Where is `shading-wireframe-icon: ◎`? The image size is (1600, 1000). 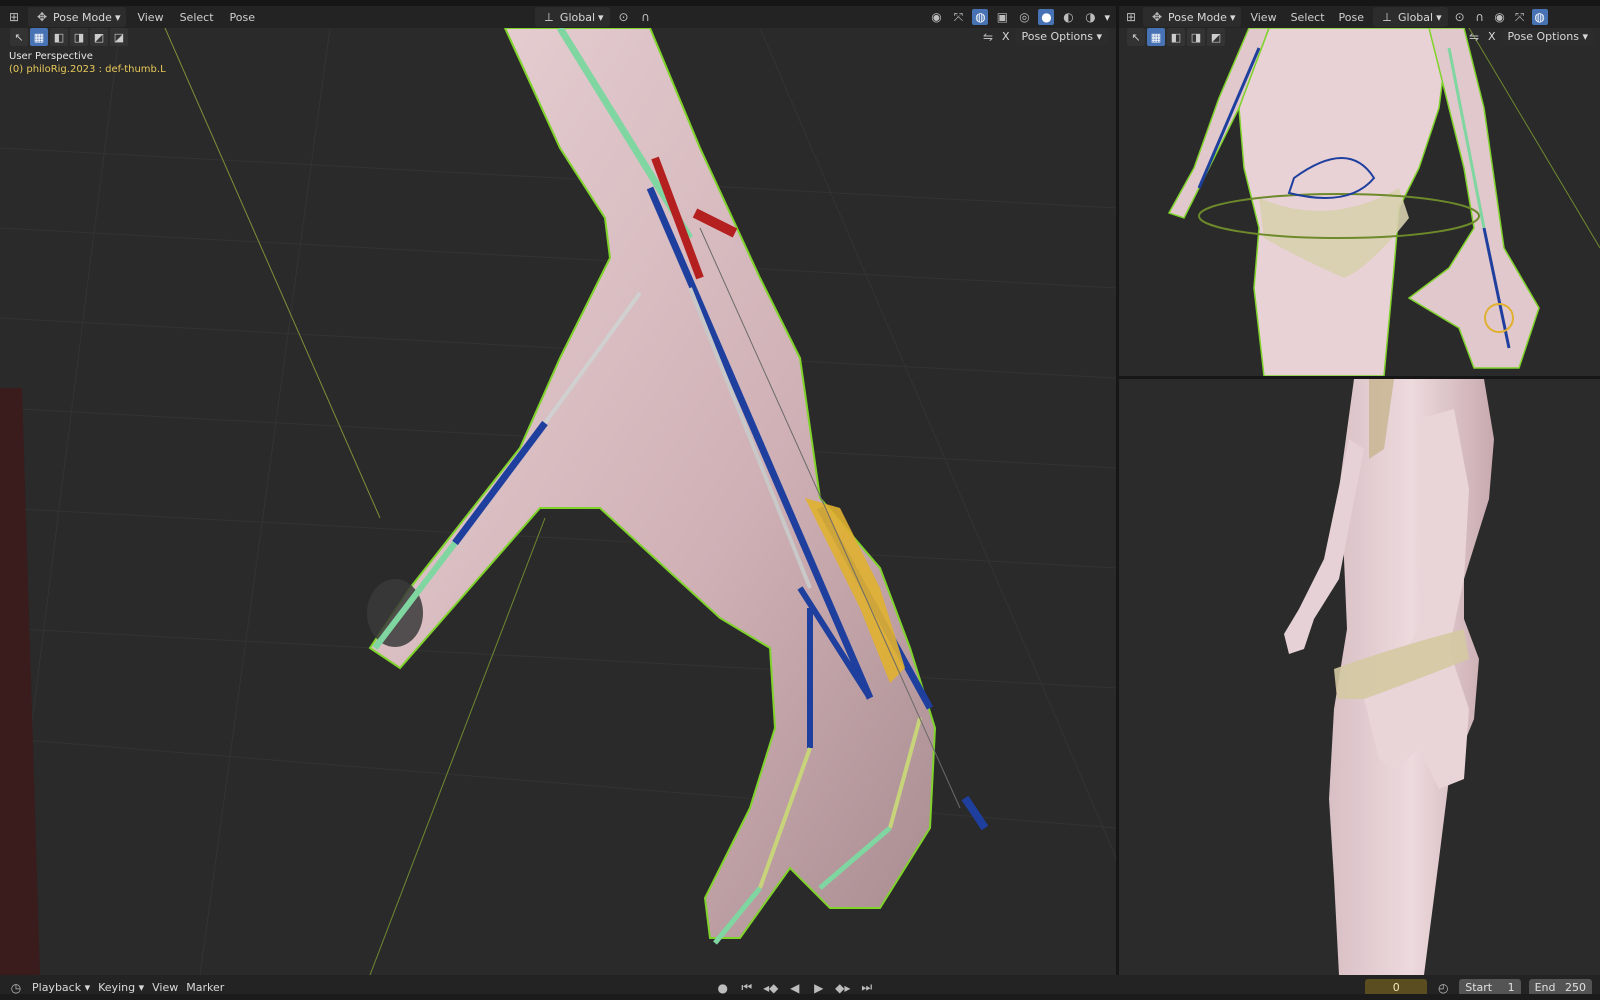 shading-wireframe-icon: ◎ is located at coordinates (1024, 17).